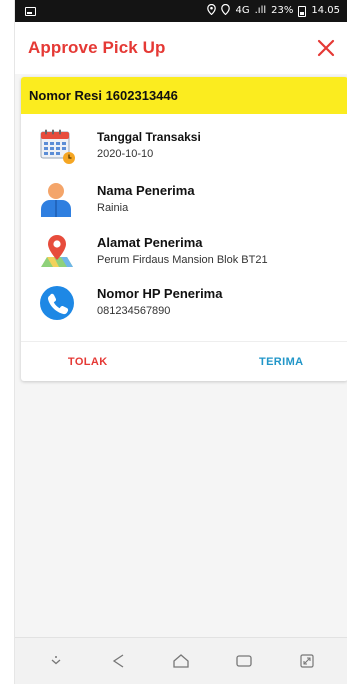 The image size is (347, 684). What do you see at coordinates (56, 661) in the screenshot?
I see `chevron-down-icon` at bounding box center [56, 661].